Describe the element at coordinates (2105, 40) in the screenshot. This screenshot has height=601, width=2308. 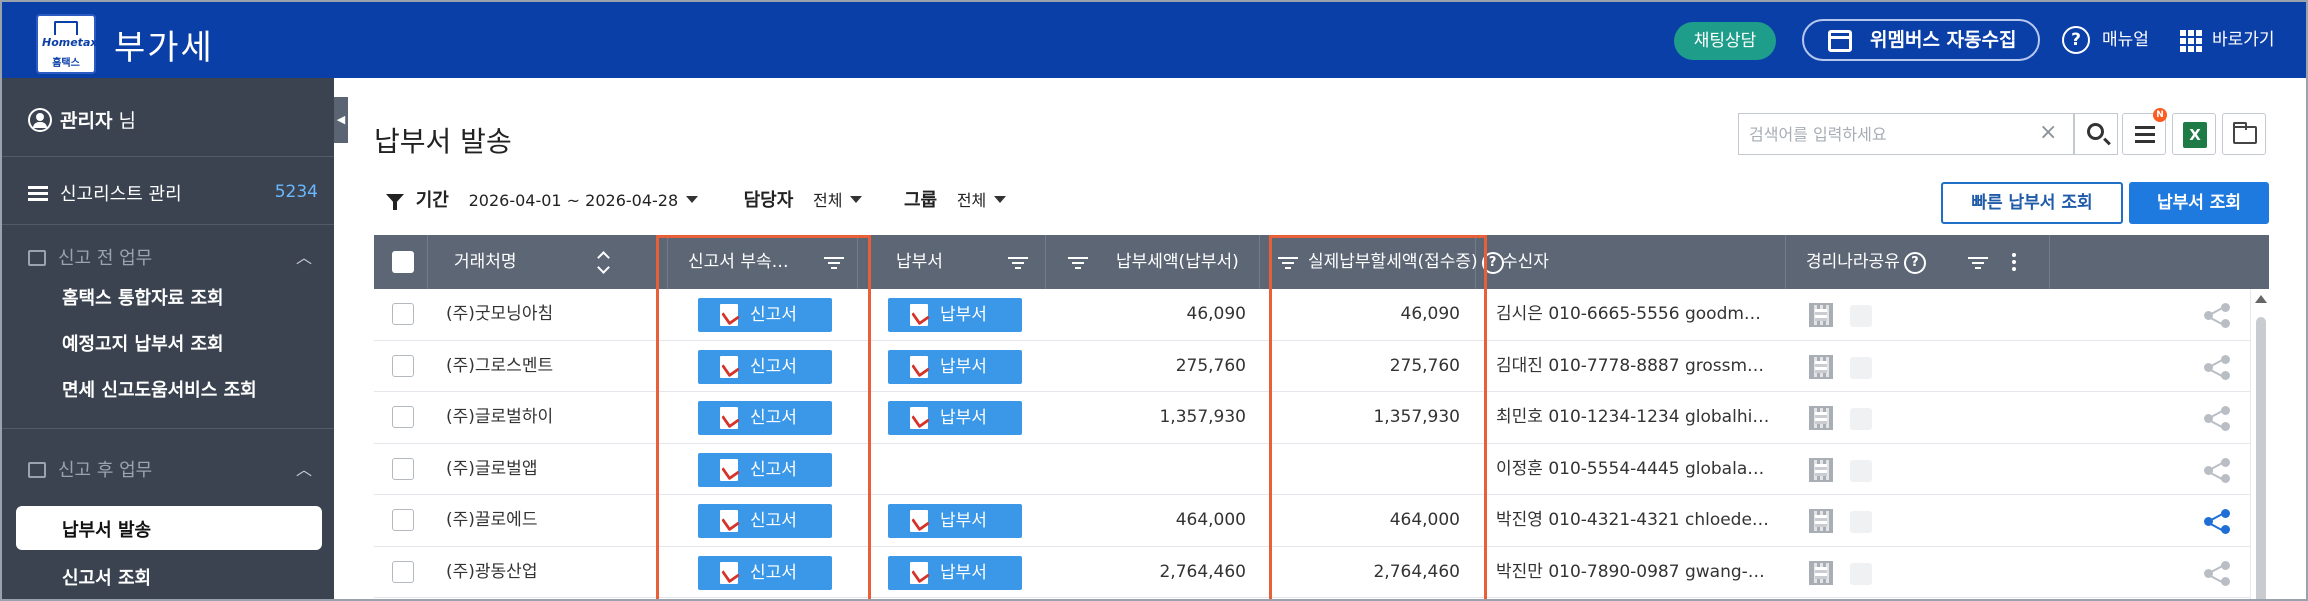
I see `manual-link: ? 매뉴얼` at that location.